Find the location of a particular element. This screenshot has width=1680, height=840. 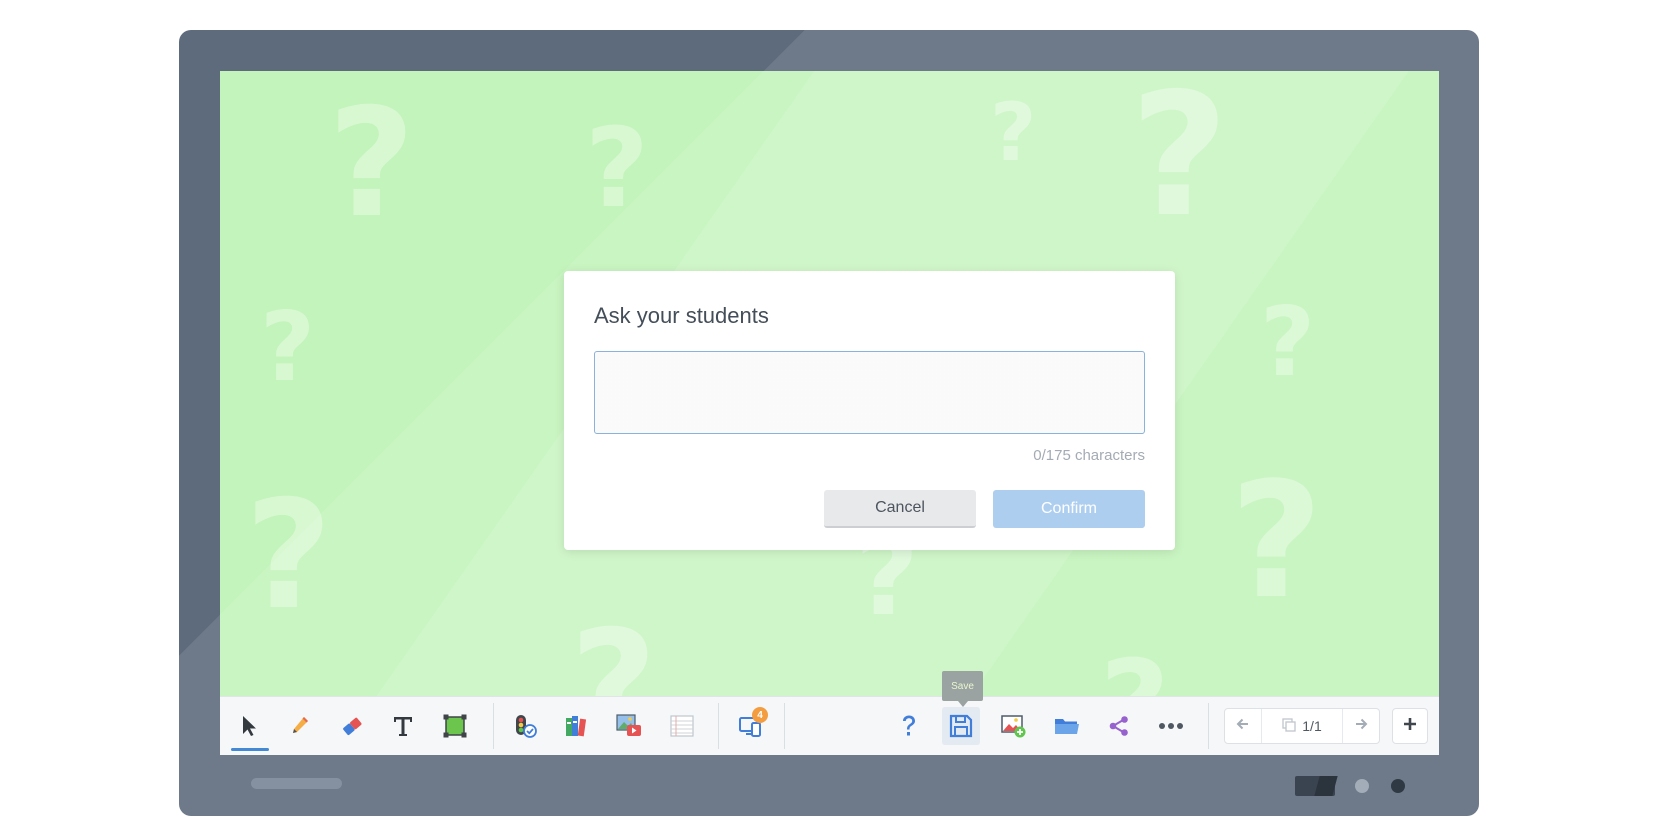

select-tool-button is located at coordinates (250, 726).